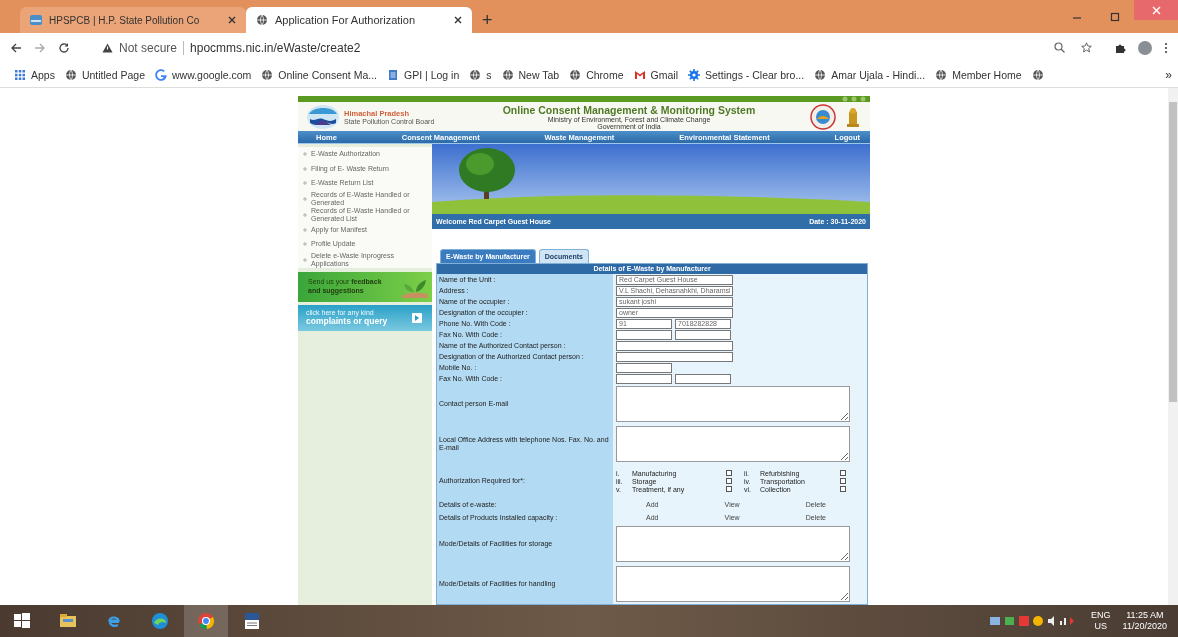 Image resolution: width=1178 pixels, height=637 pixels. What do you see at coordinates (978, 74) in the screenshot?
I see `bookmark: Member Home` at bounding box center [978, 74].